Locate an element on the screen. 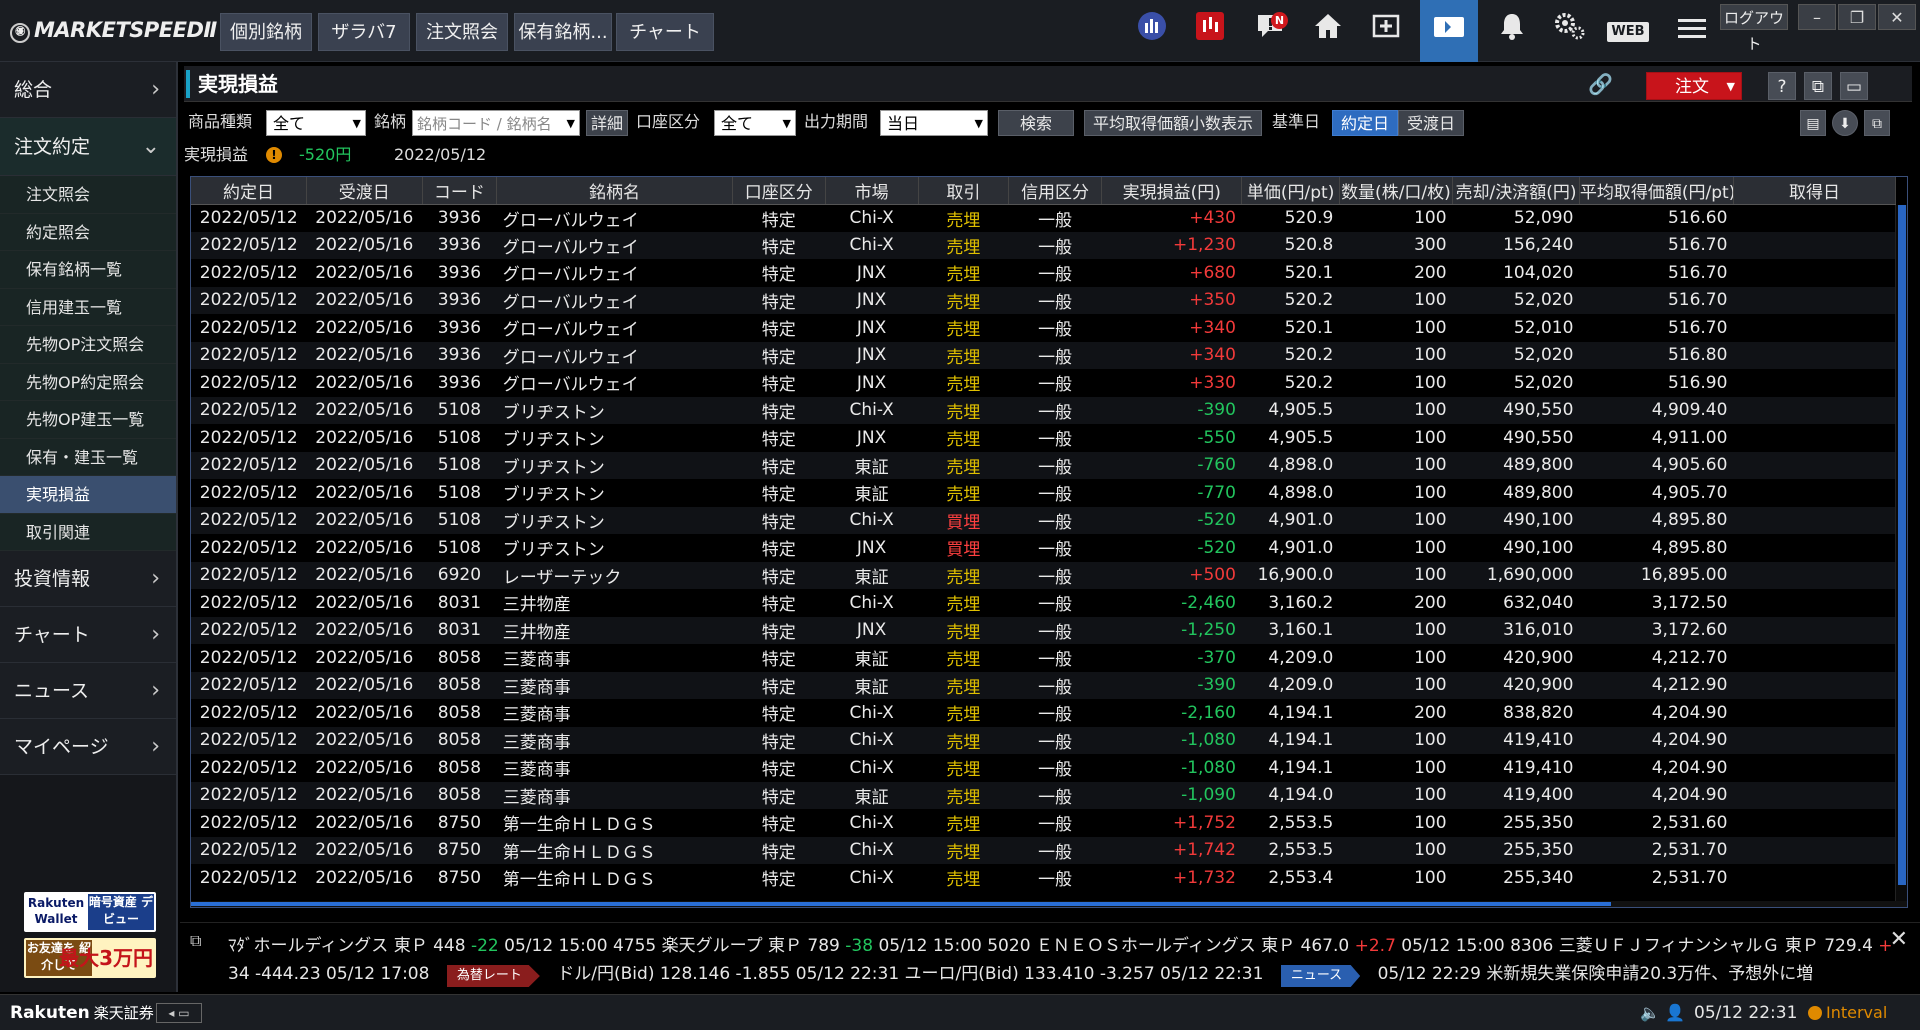  column-header: 市場 is located at coordinates (872, 191).